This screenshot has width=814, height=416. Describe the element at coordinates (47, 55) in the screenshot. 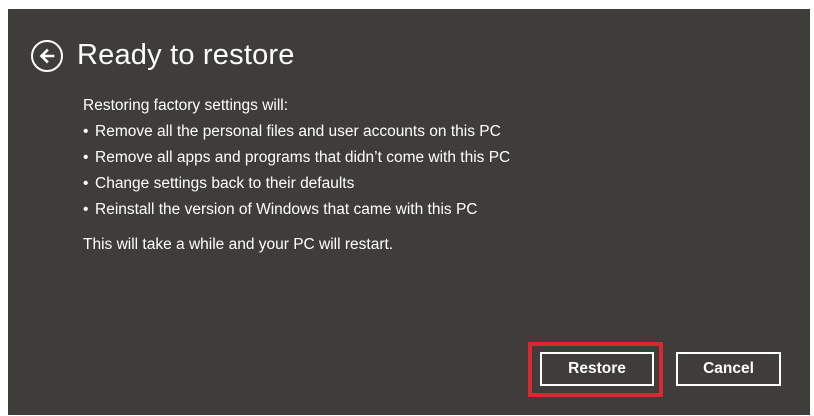

I see `back-arrow-icon` at that location.